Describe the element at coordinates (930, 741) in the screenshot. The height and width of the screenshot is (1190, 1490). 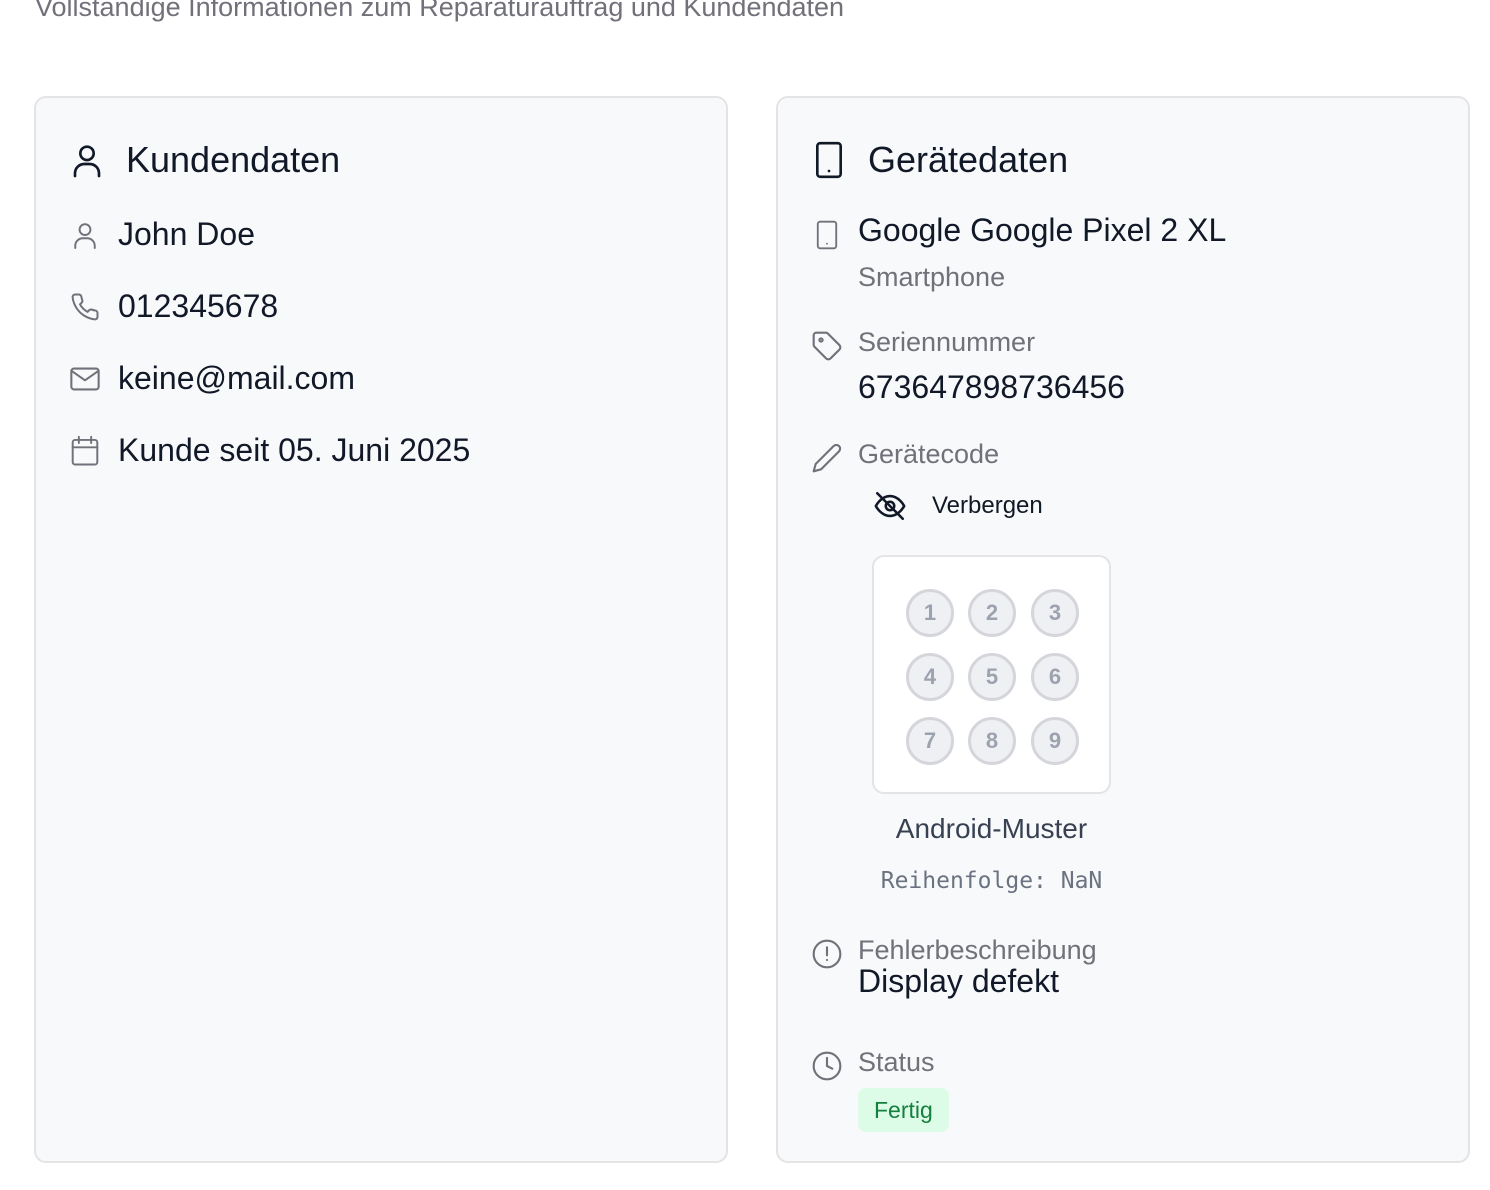
I see `pattern-dot: 7` at that location.